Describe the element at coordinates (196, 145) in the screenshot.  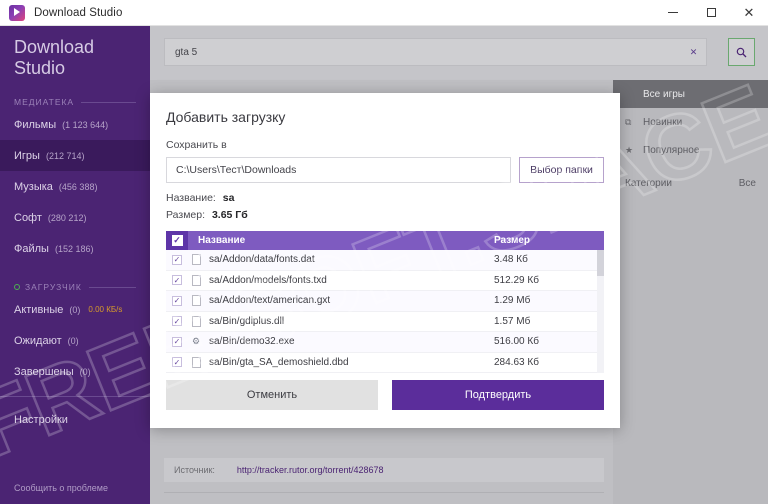
I see `save-to-label: Сохранить в` at that location.